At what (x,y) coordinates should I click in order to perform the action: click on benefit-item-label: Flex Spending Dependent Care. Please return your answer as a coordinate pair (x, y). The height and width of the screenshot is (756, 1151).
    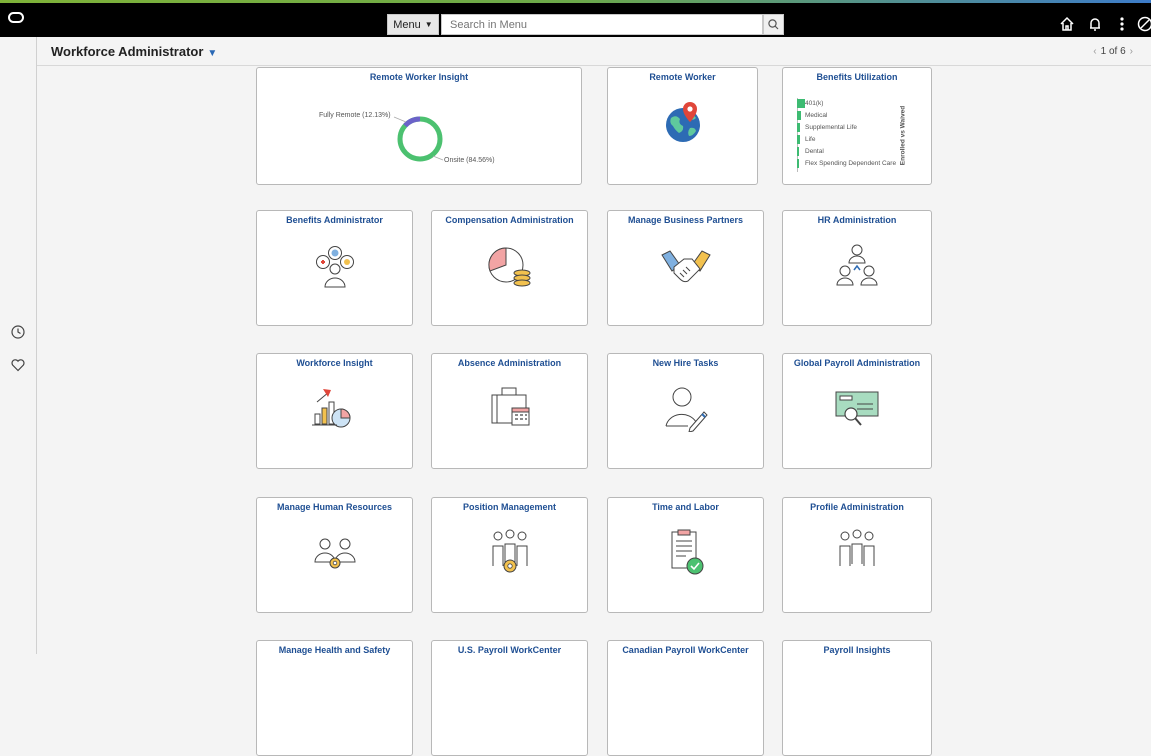
    Looking at the image, I should click on (850, 163).